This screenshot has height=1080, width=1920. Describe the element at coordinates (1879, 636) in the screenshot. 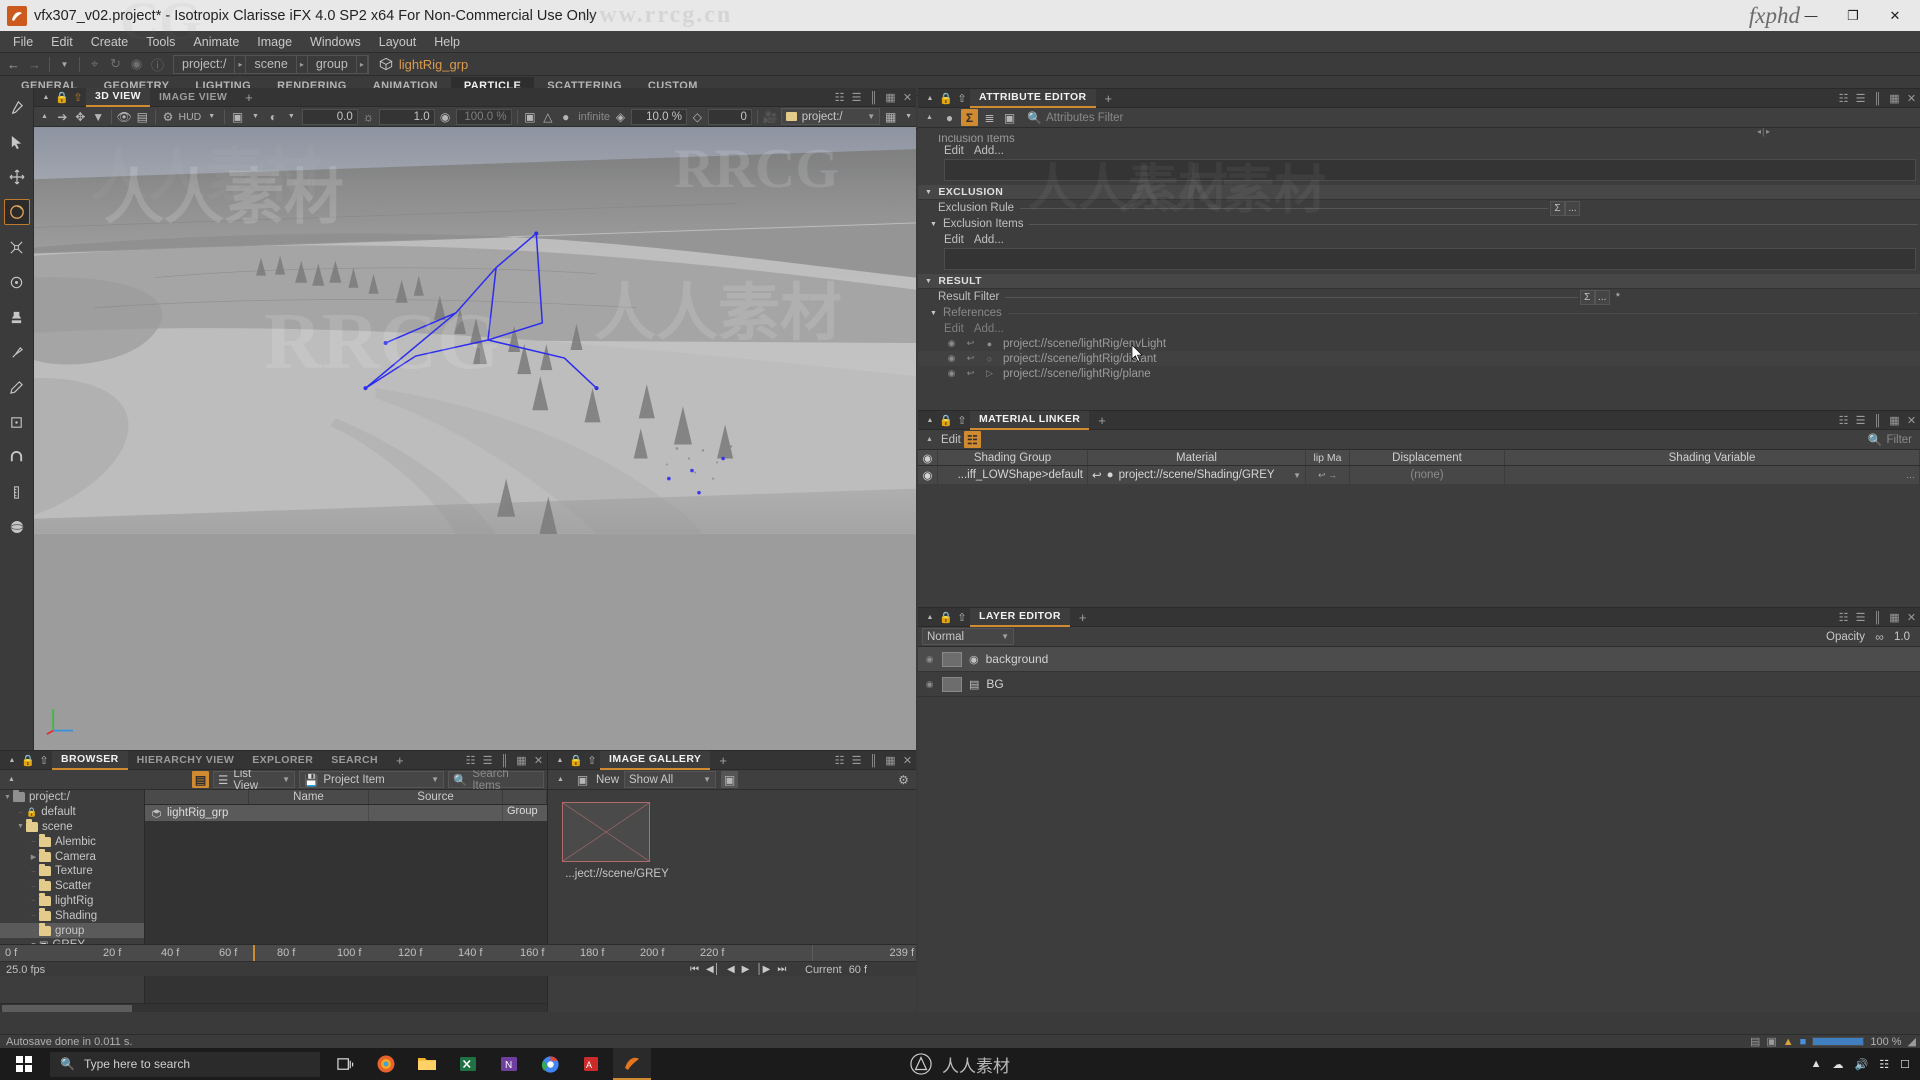

I see `opacity-link-icon: ∞` at that location.